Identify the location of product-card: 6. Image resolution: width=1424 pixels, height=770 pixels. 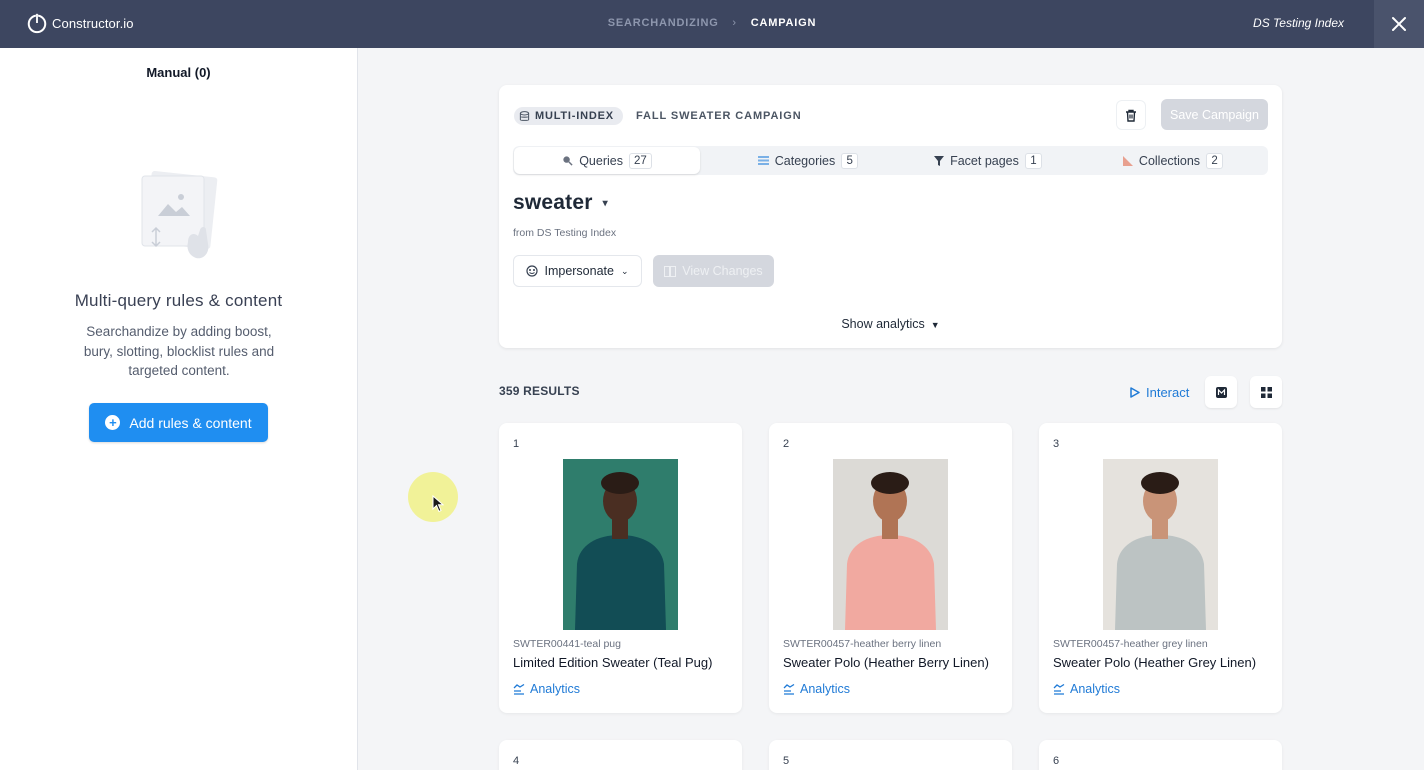
(1160, 755).